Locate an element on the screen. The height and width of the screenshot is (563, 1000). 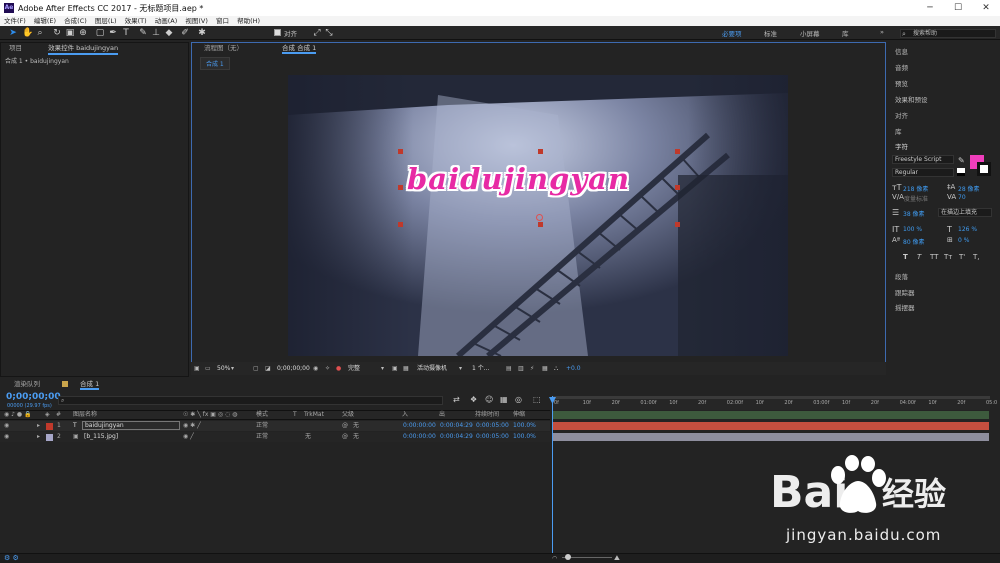
expand-arrow-icon: ▸ is located at coordinates (38, 437).